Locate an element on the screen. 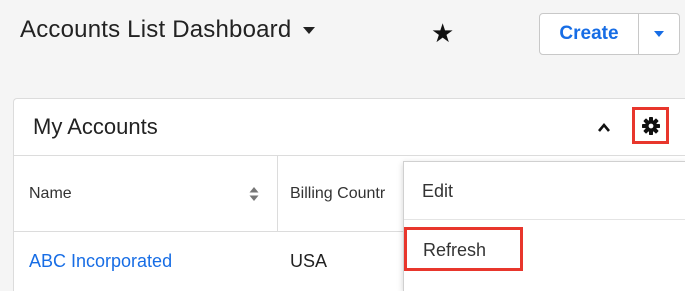  menu-item-edit: Edit is located at coordinates (544, 191).